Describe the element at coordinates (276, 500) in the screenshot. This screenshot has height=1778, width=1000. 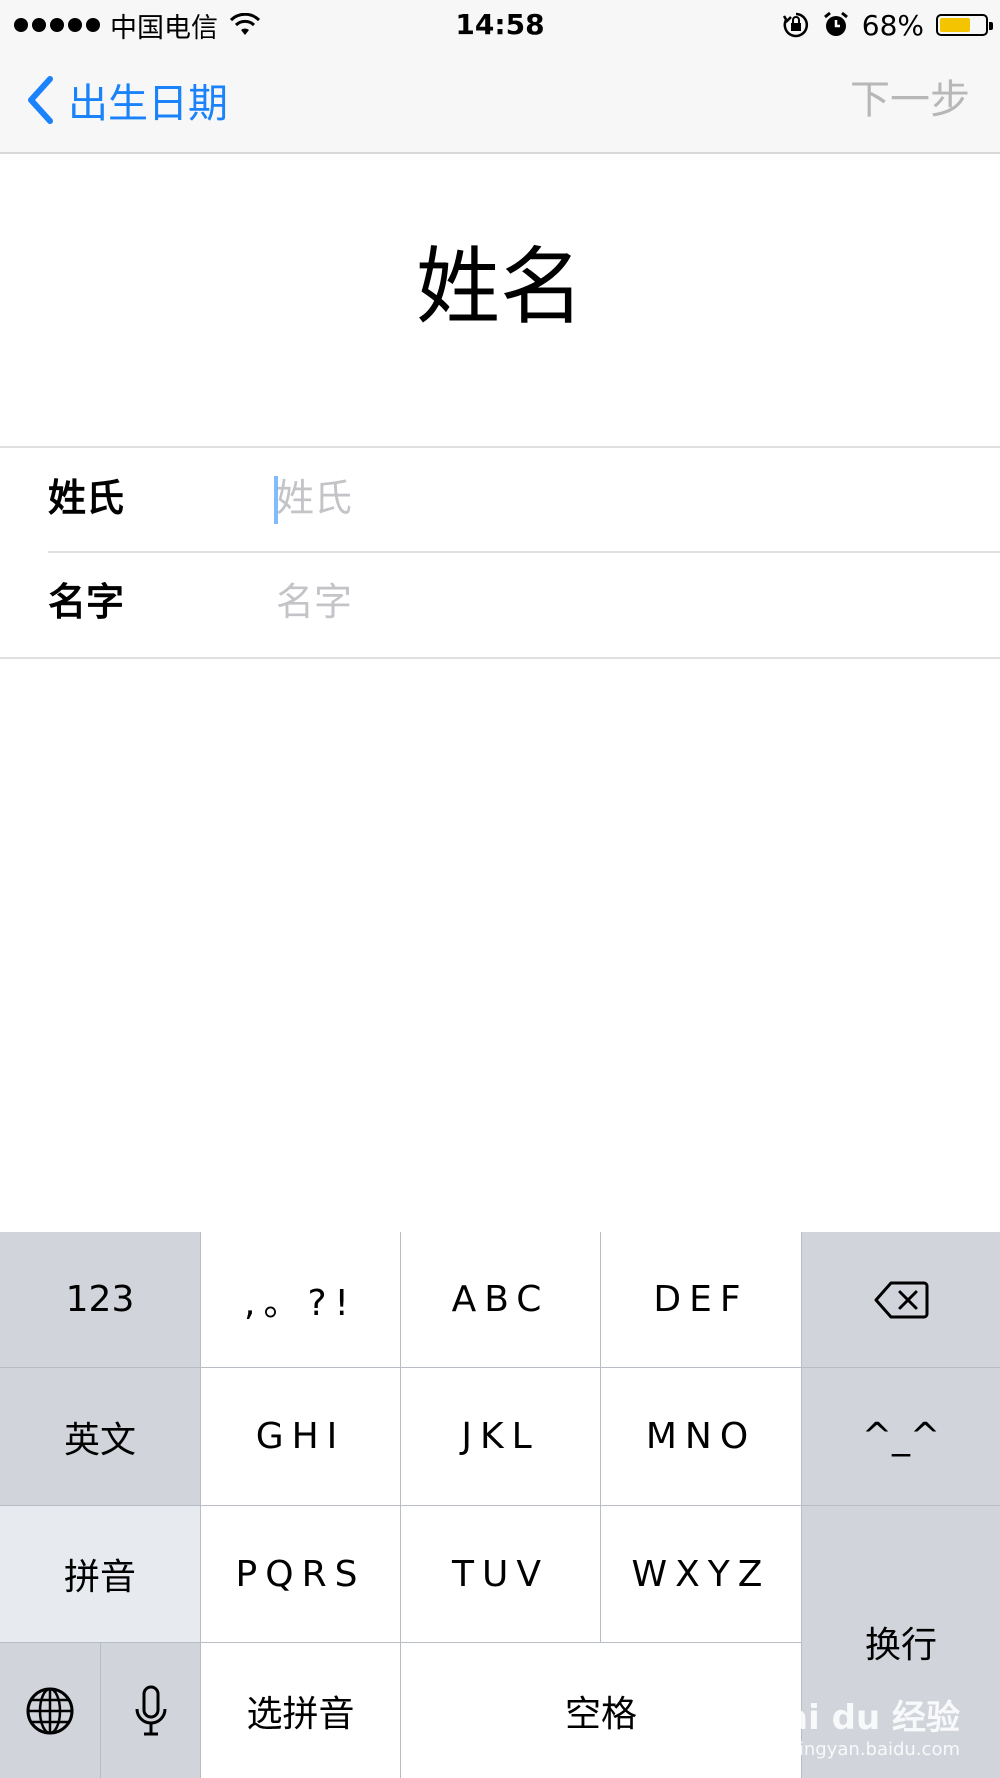
I see `text-cursor` at that location.